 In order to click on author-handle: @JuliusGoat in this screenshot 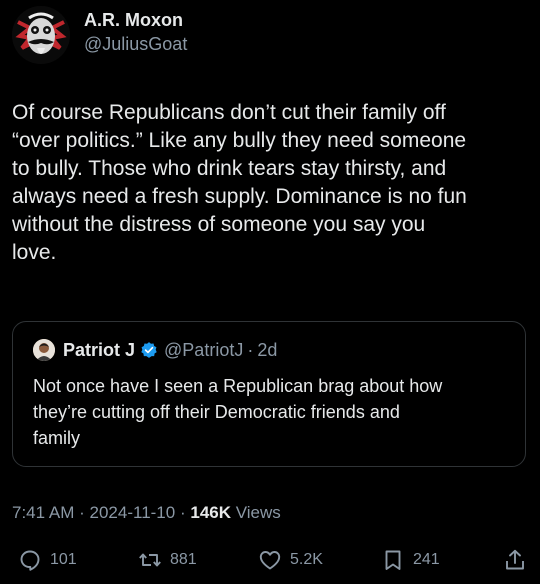, I will do `click(135, 44)`.